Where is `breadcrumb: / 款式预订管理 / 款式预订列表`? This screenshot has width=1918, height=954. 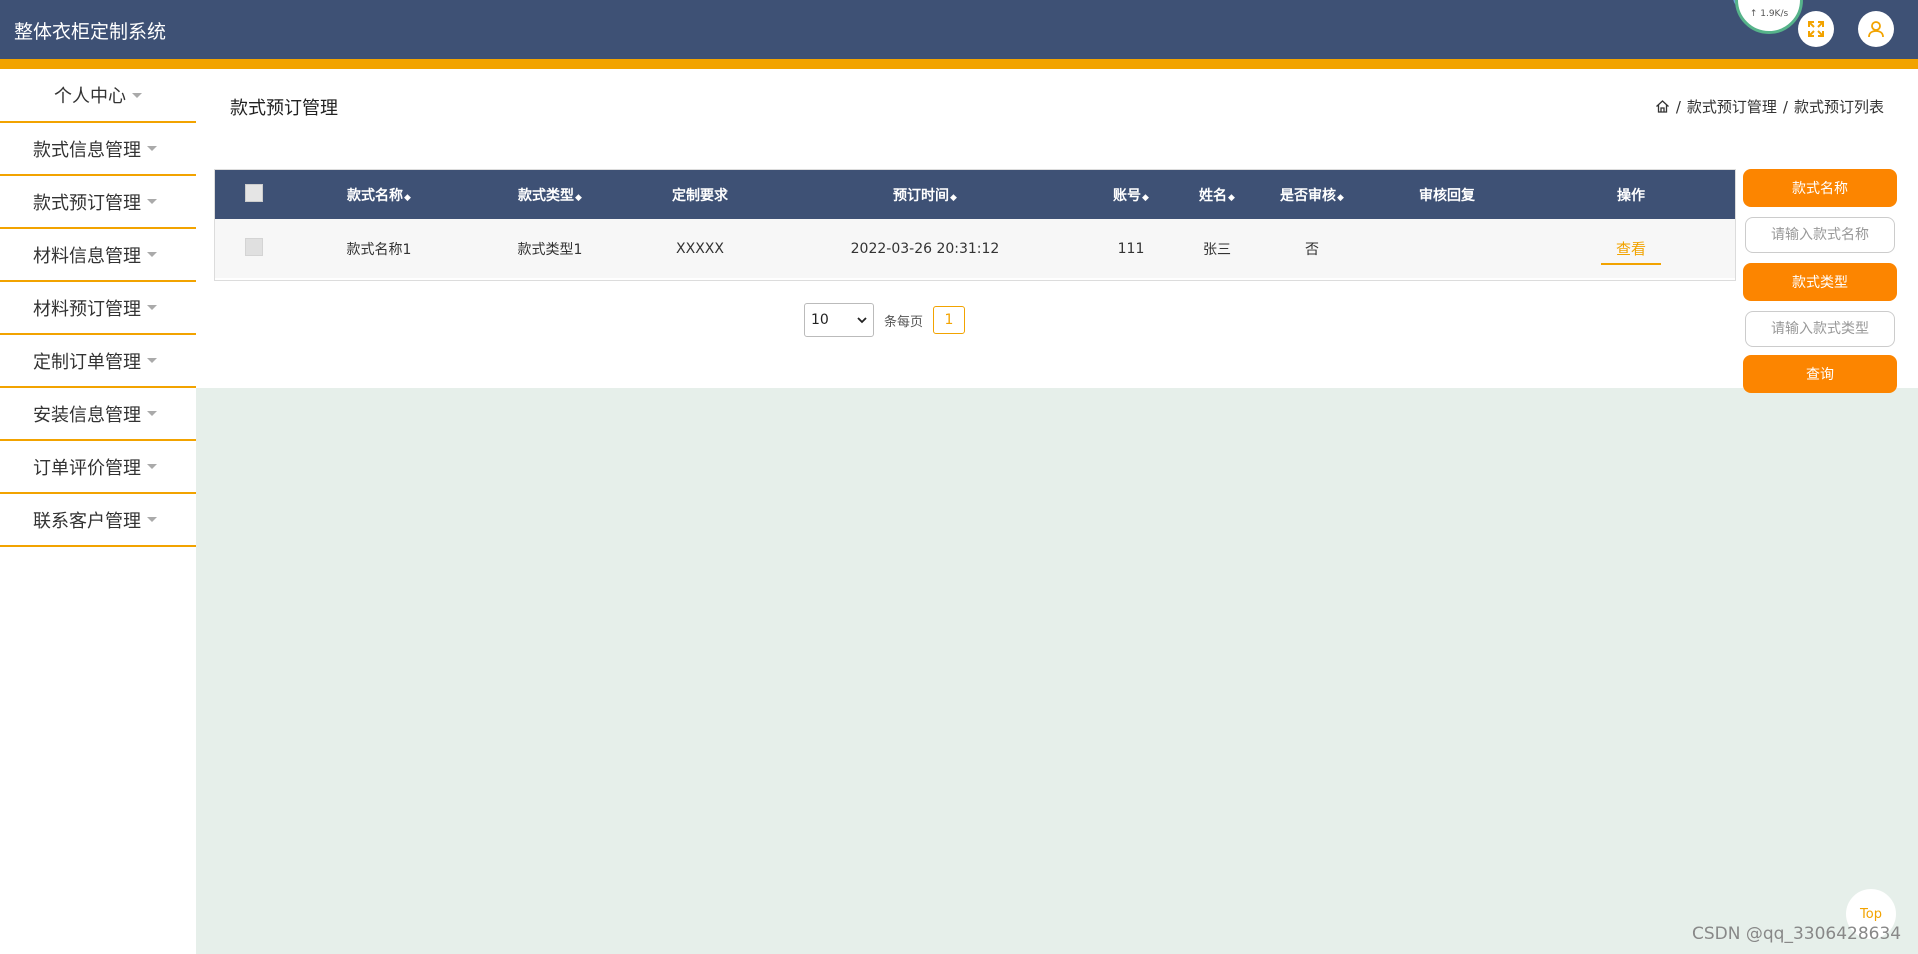 breadcrumb: / 款式预订管理 / 款式预订列表 is located at coordinates (1769, 106).